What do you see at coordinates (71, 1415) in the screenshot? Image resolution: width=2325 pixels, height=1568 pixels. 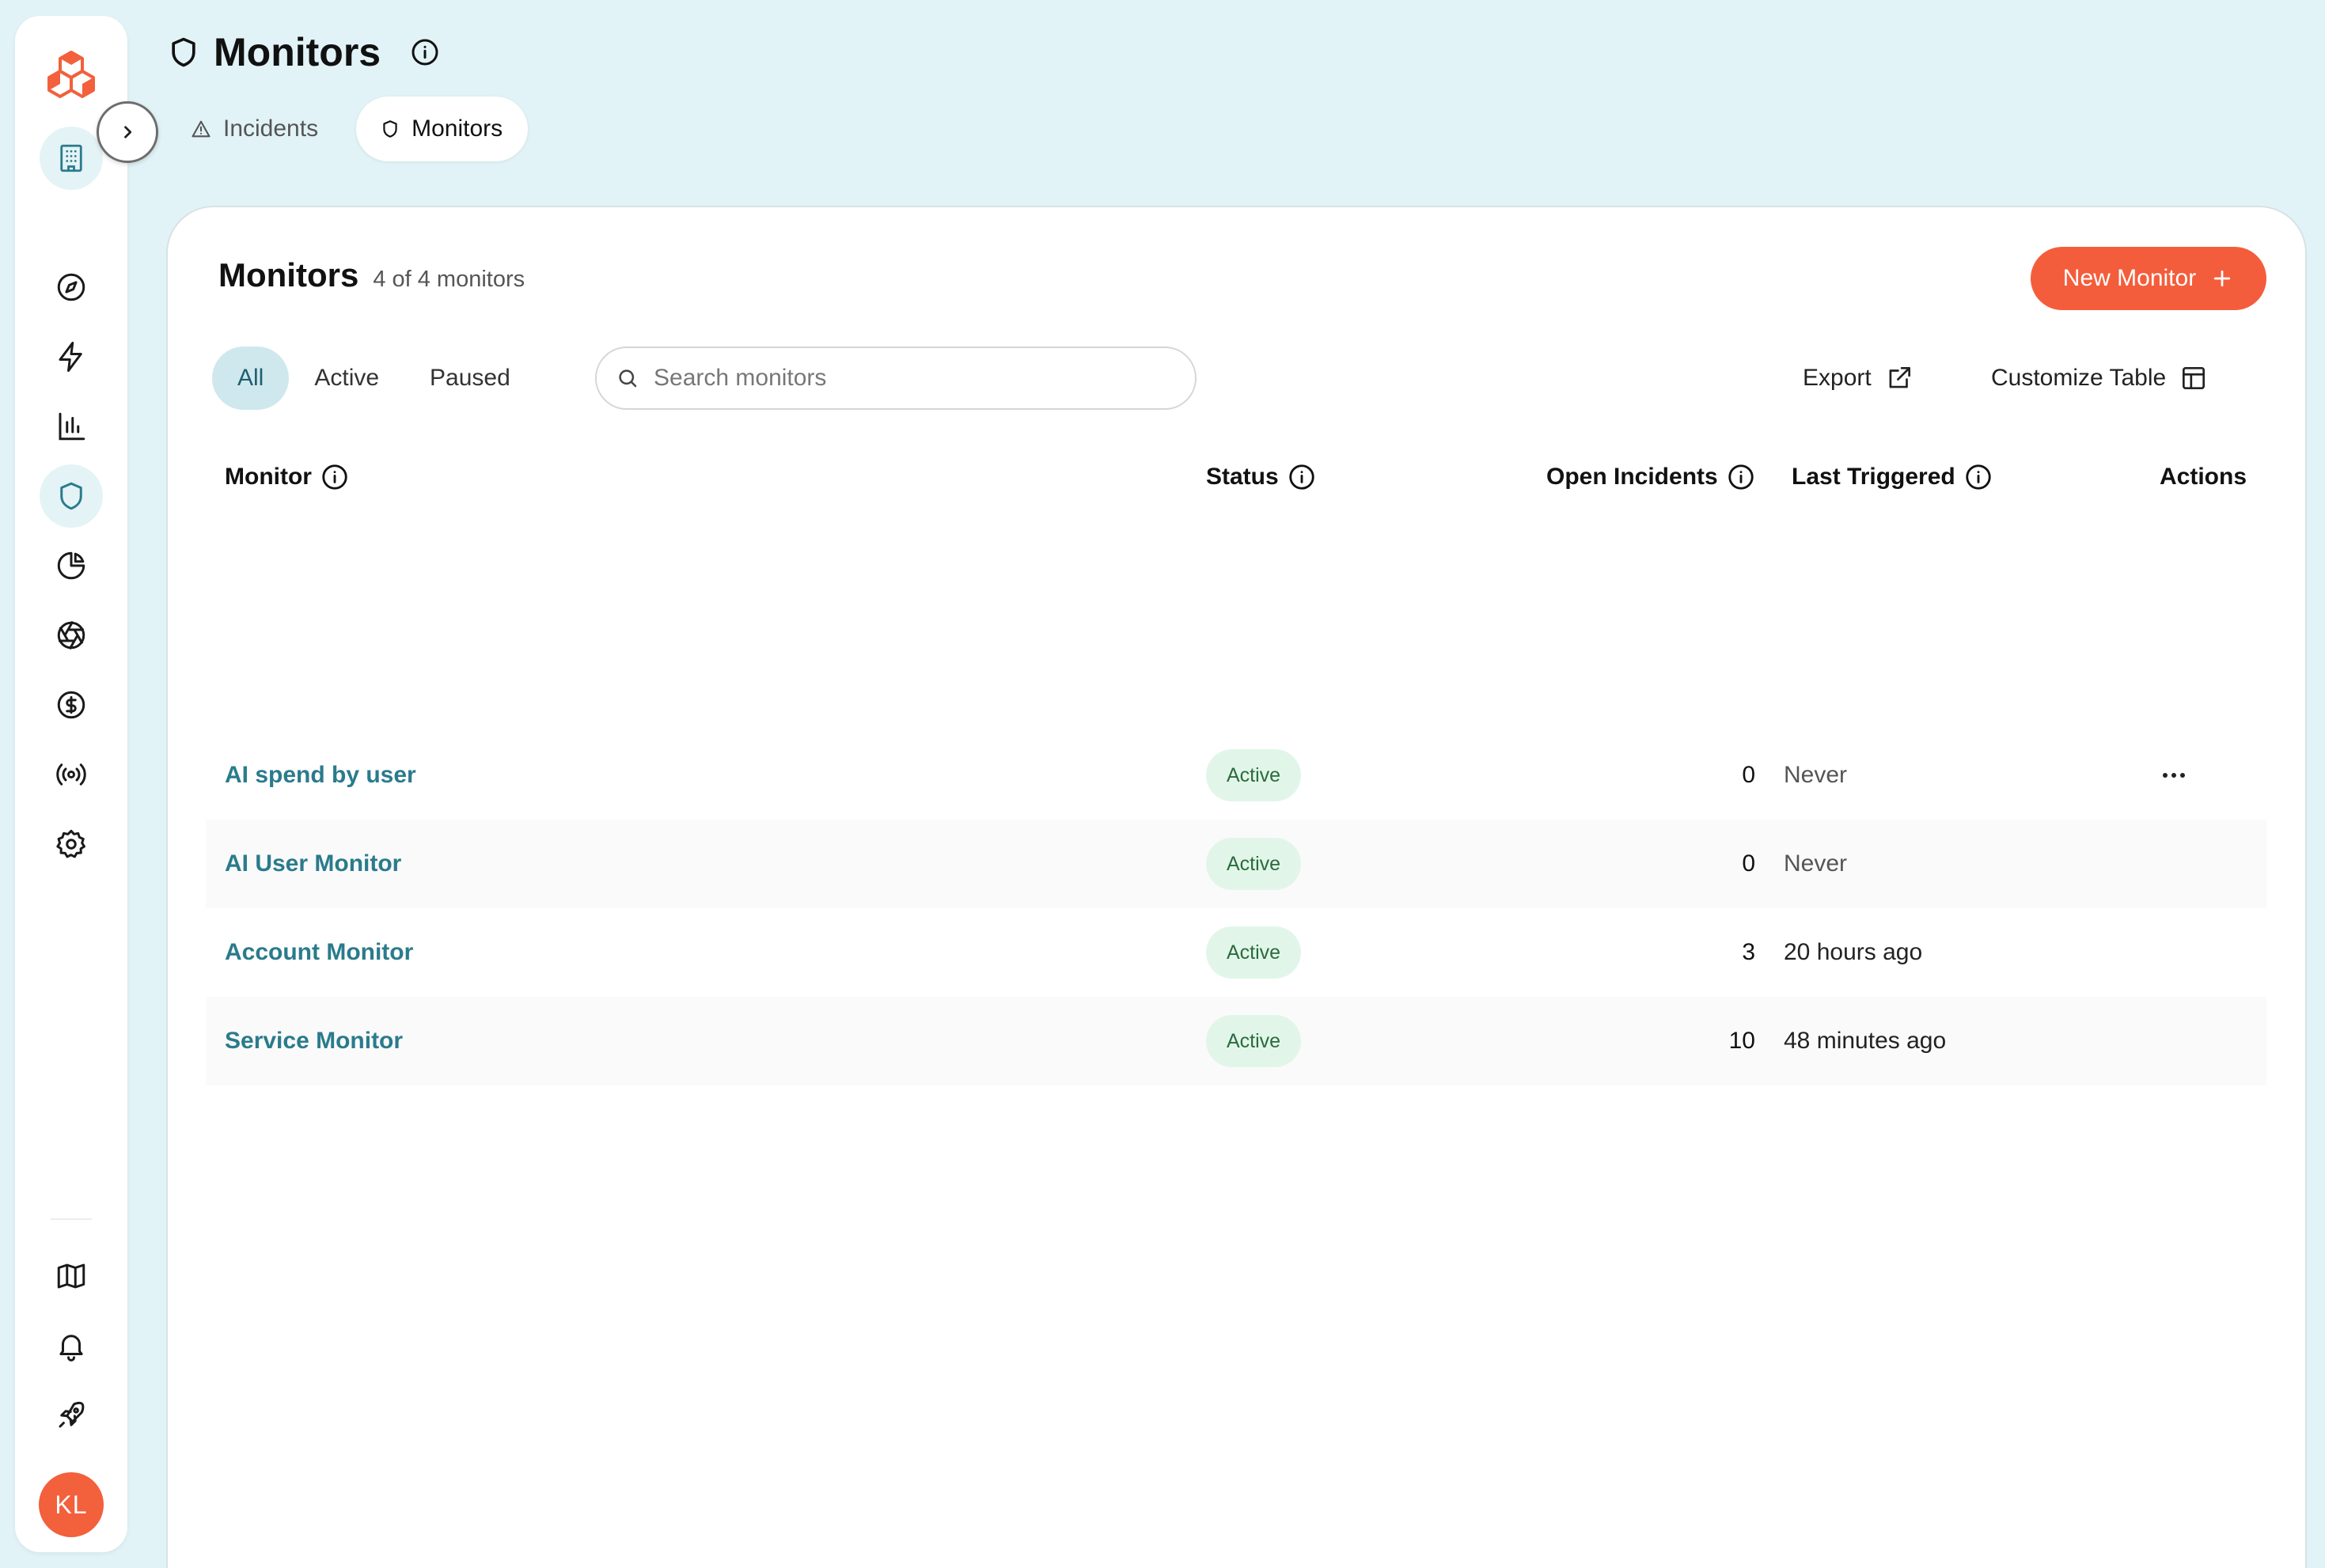 I see `rocket-icon` at bounding box center [71, 1415].